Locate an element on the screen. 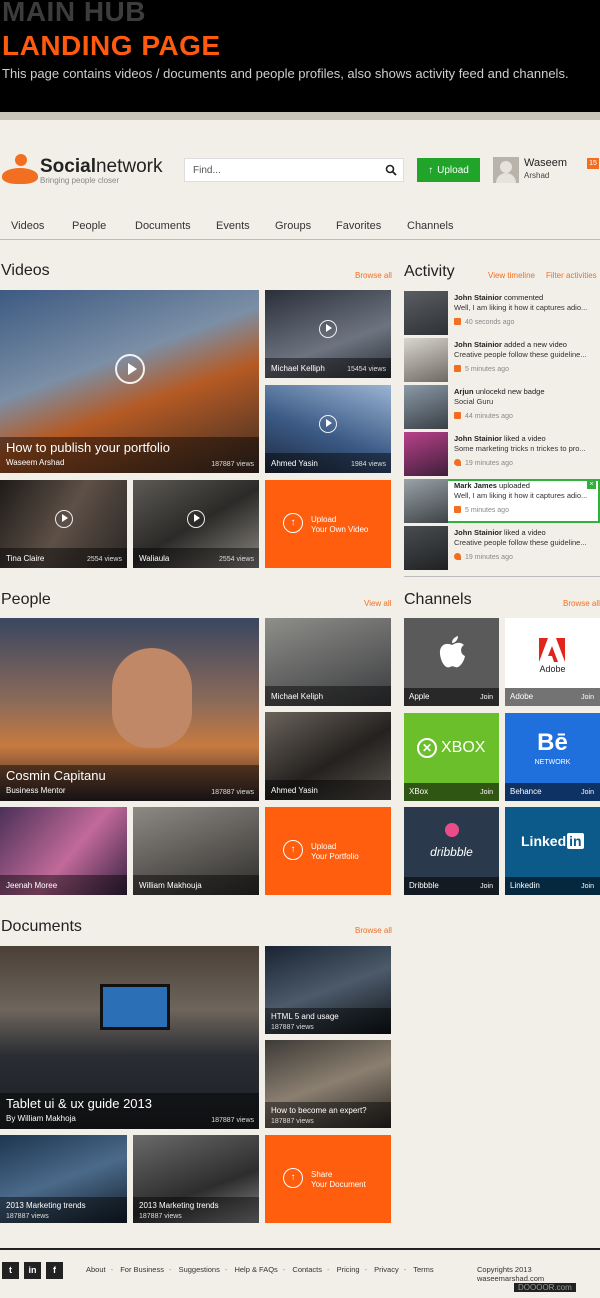  videos-browse-link: Browse all is located at coordinates (373, 275).